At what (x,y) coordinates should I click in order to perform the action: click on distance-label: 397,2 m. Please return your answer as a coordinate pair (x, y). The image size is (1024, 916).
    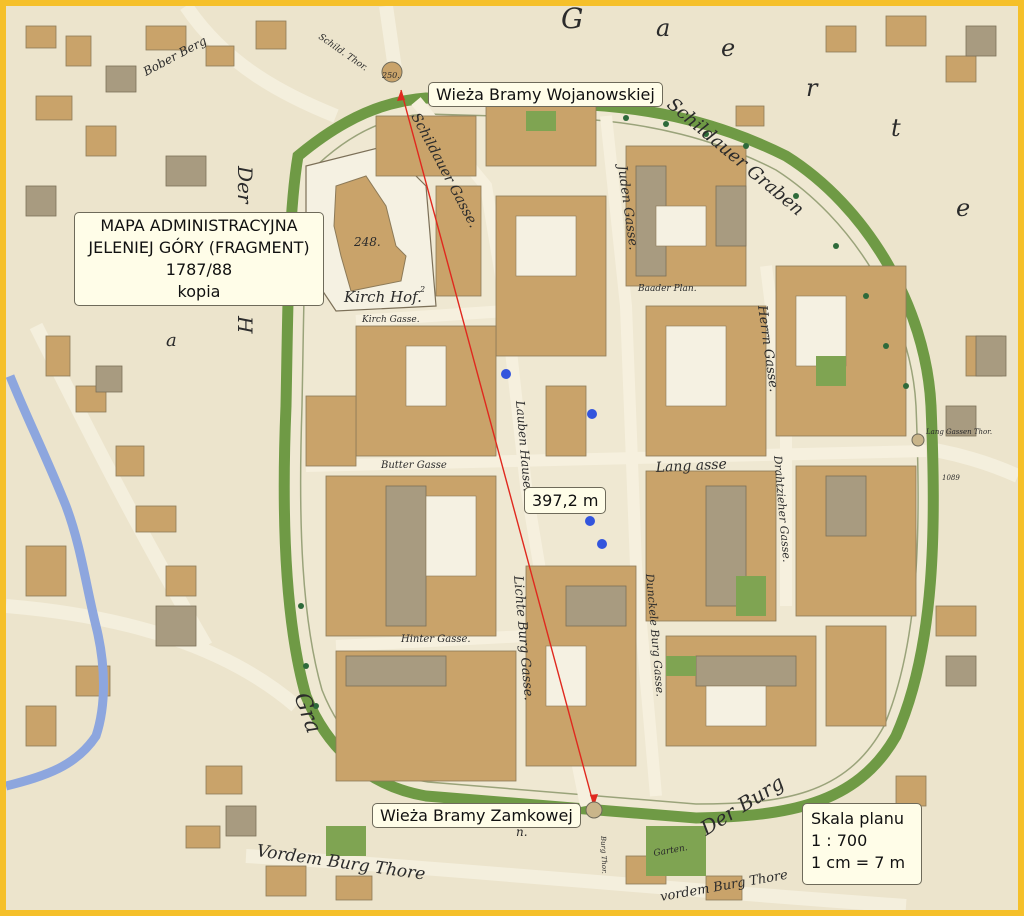
    Looking at the image, I should click on (565, 500).